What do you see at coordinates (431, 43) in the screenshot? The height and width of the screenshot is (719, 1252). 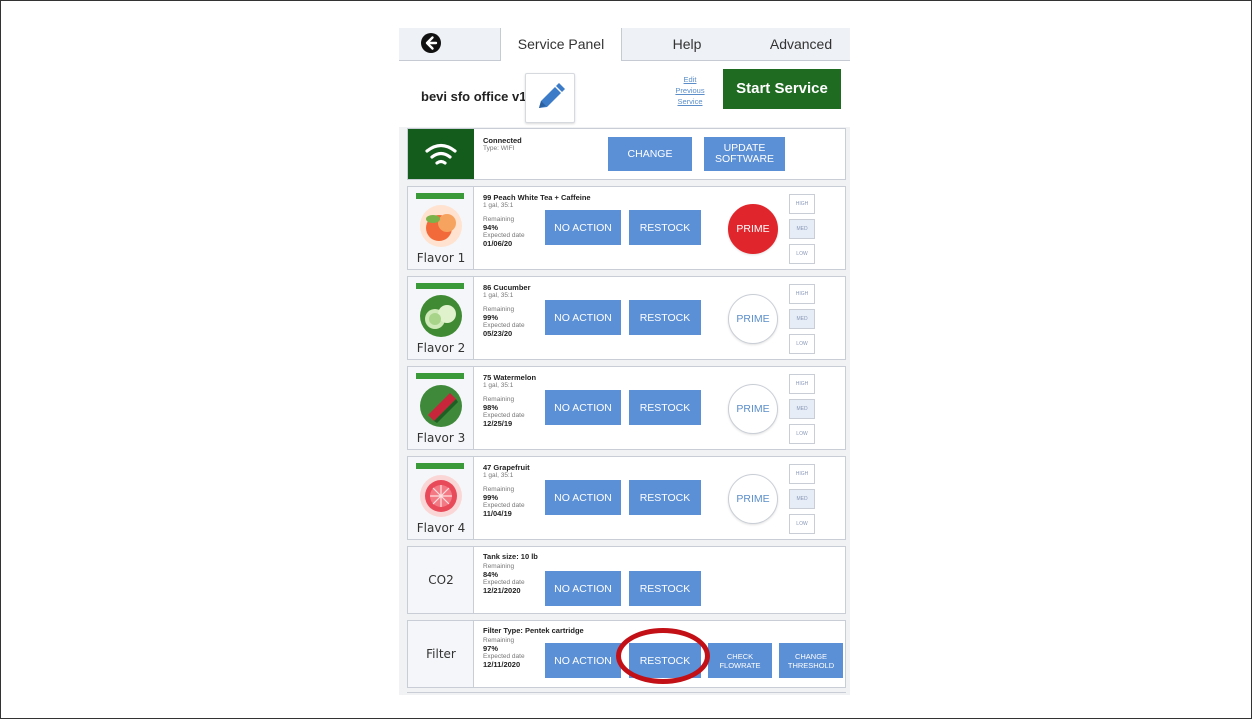 I see `back-arrow-icon` at bounding box center [431, 43].